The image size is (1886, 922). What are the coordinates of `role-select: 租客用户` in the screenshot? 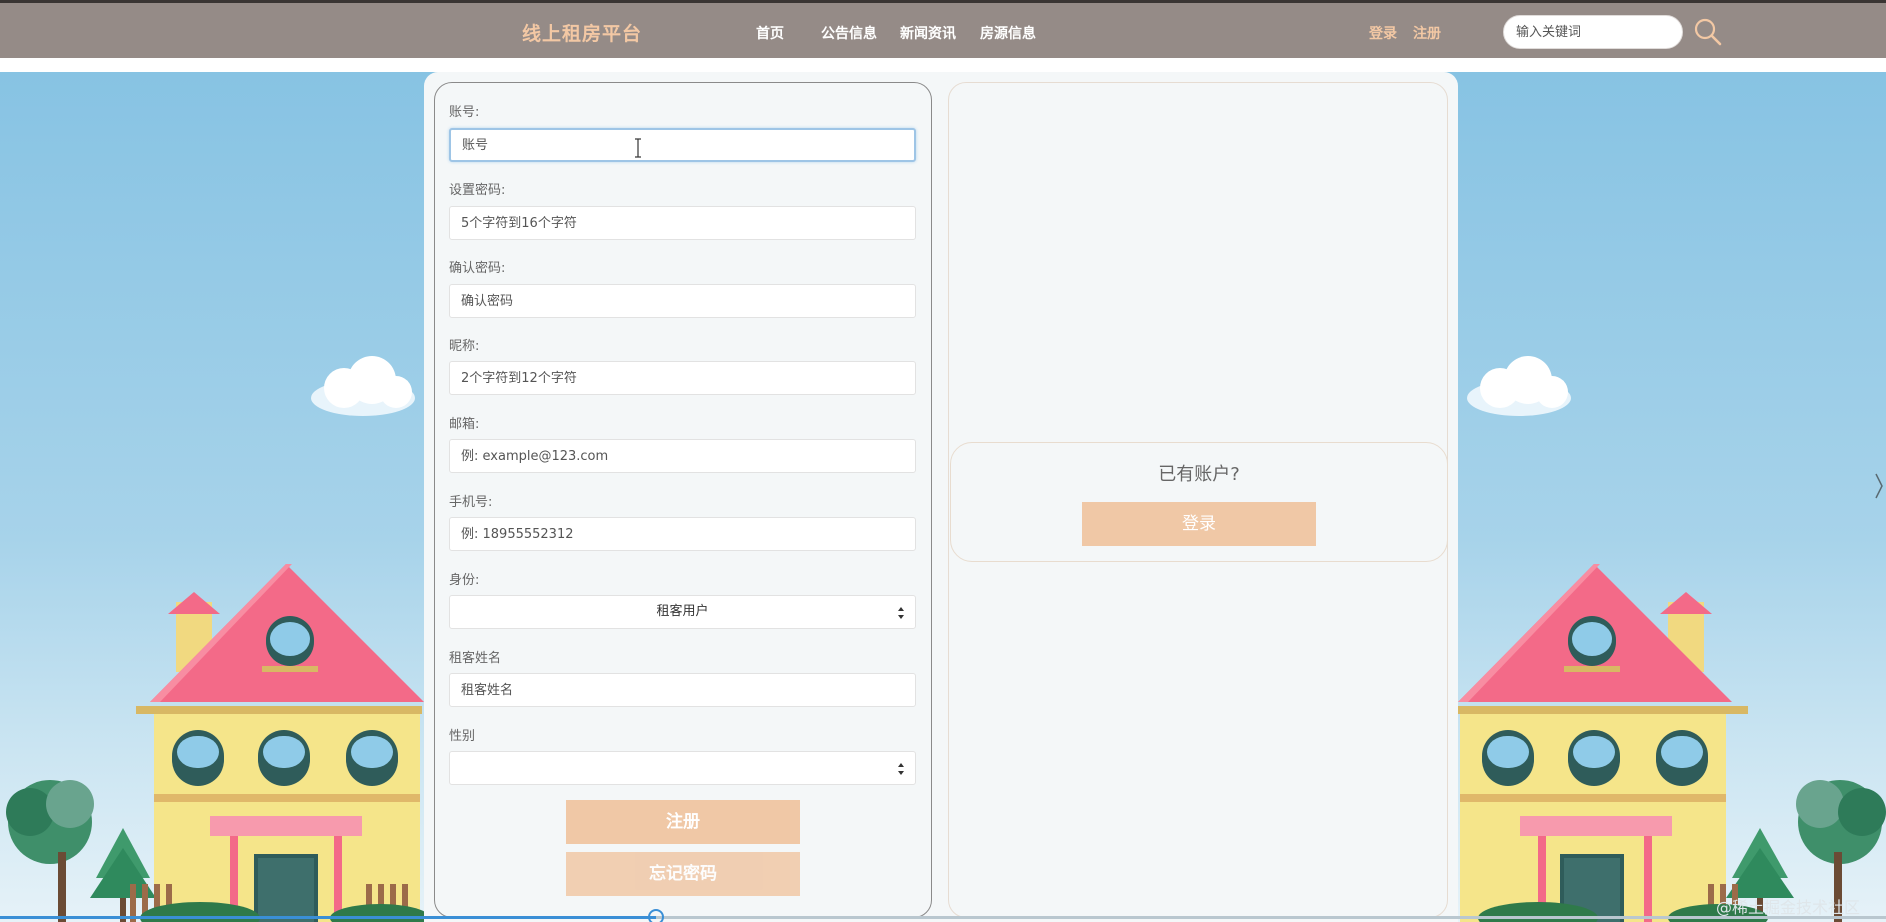 It's located at (682, 612).